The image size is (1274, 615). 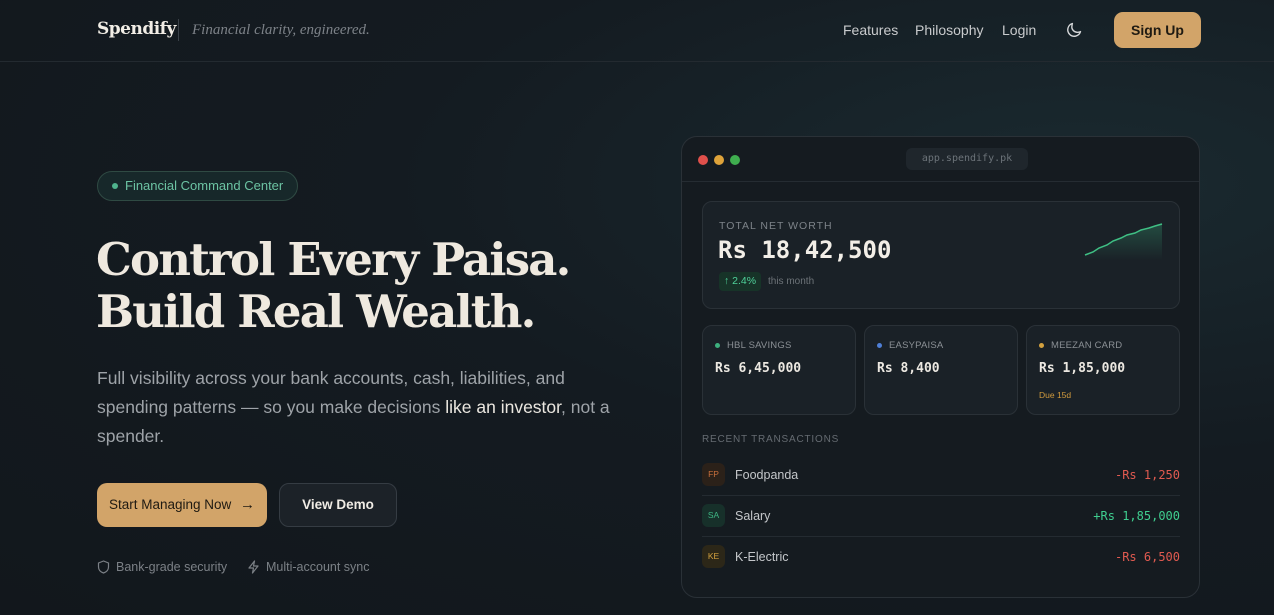 I want to click on transaction-amount: -Rs 6,500, so click(x=1147, y=557).